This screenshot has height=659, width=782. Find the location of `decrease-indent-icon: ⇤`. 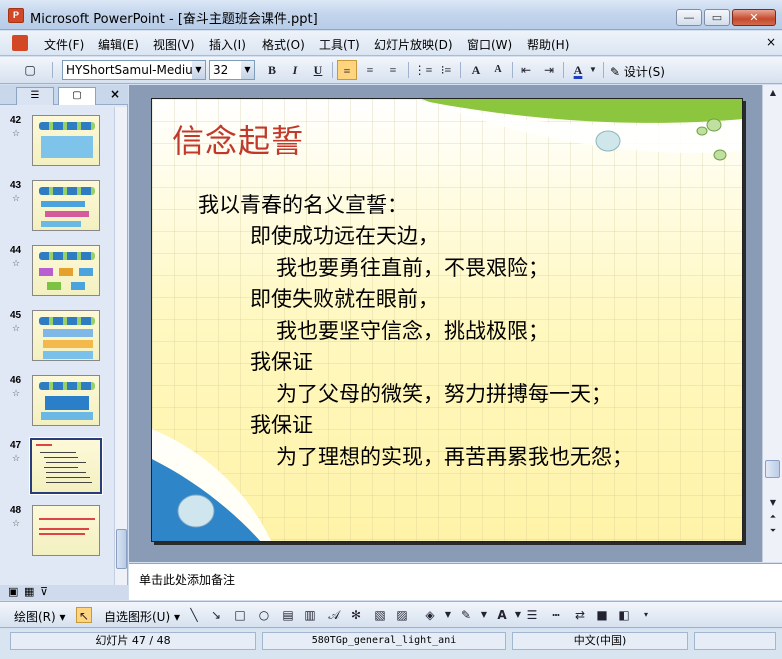

decrease-indent-icon: ⇤ is located at coordinates (526, 70).